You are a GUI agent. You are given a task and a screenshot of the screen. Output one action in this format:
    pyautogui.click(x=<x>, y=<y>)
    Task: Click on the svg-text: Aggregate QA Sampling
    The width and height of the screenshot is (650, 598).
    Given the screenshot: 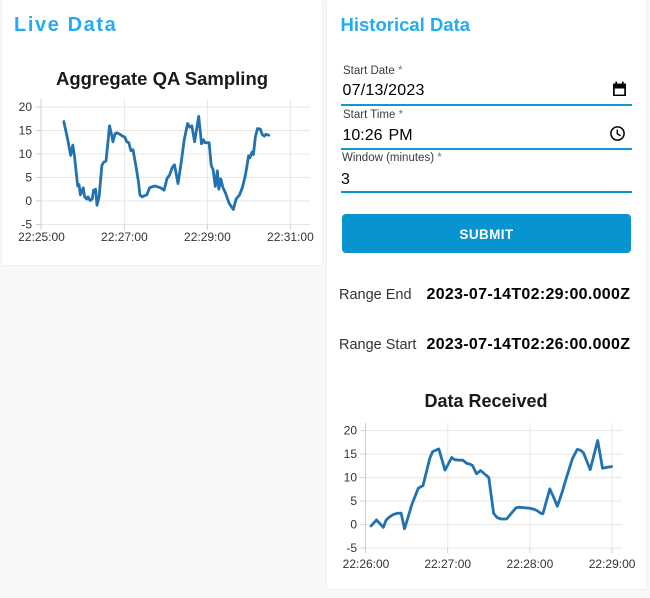 What is the action you would take?
    pyautogui.click(x=162, y=78)
    